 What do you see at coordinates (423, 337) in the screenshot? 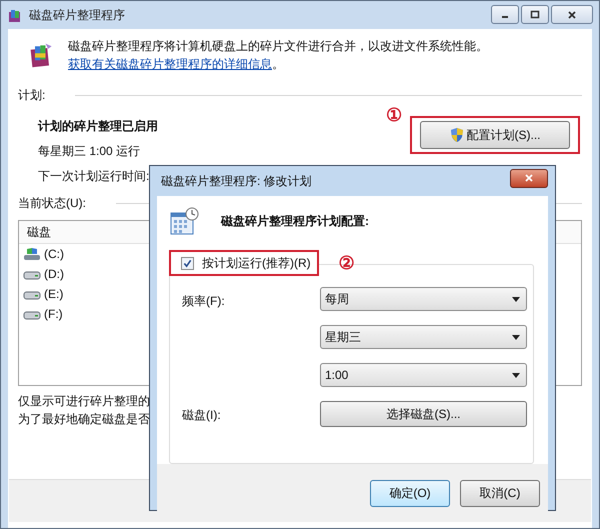
I see `dropdown: 星期三` at bounding box center [423, 337].